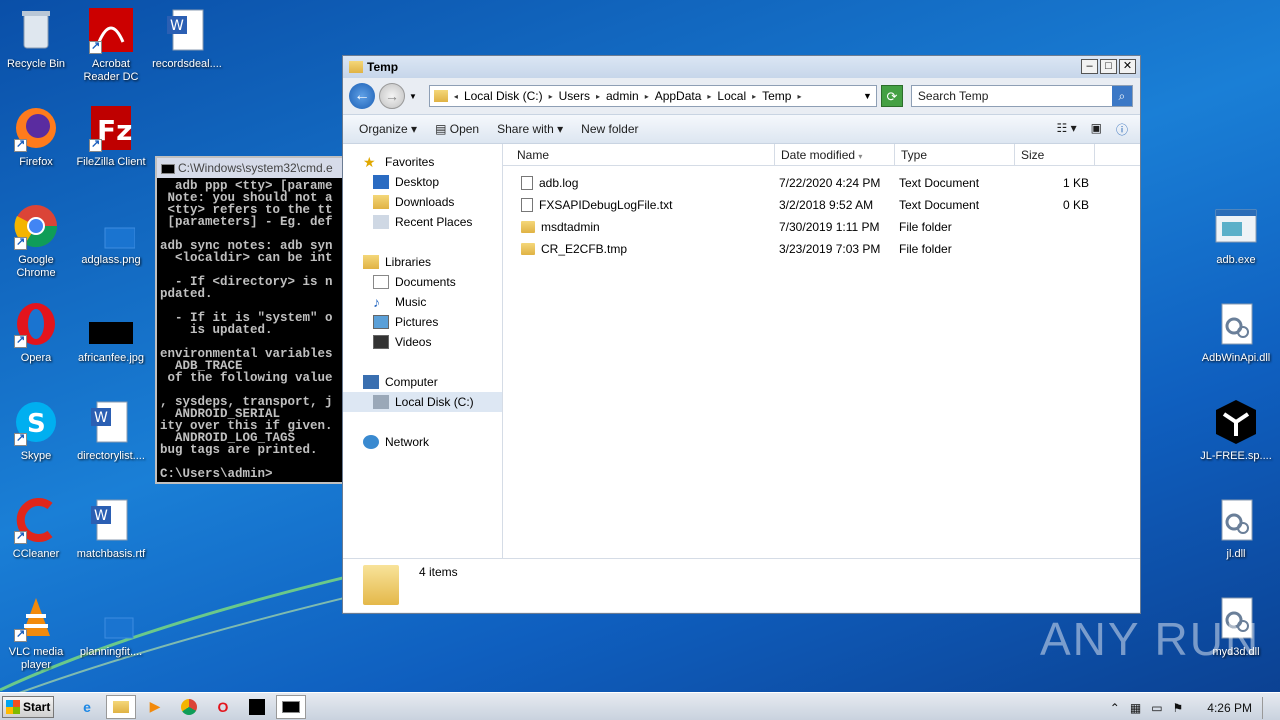 This screenshot has width=1280, height=720. Describe the element at coordinates (392, 96) in the screenshot. I see `forward-button: →` at that location.